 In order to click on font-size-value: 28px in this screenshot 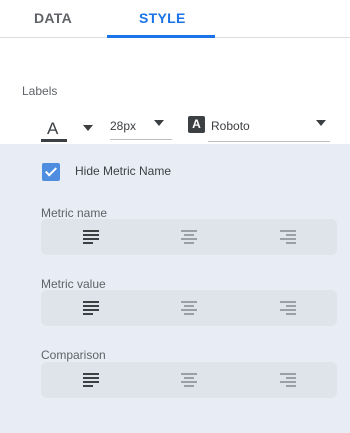, I will do `click(123, 126)`.